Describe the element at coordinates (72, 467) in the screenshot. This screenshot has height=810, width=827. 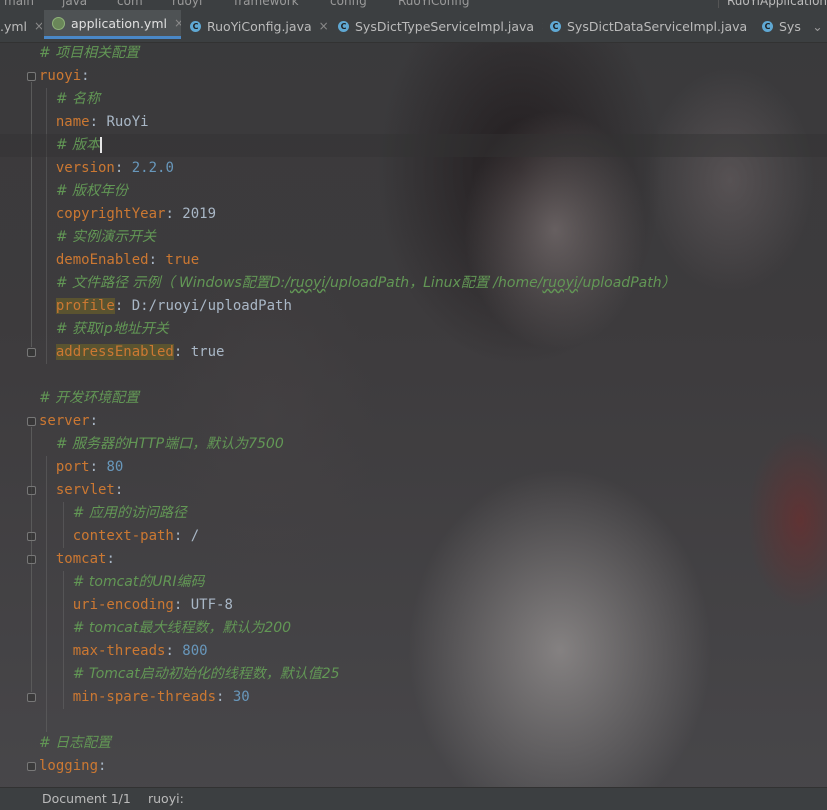
I see `code-token: port` at that location.